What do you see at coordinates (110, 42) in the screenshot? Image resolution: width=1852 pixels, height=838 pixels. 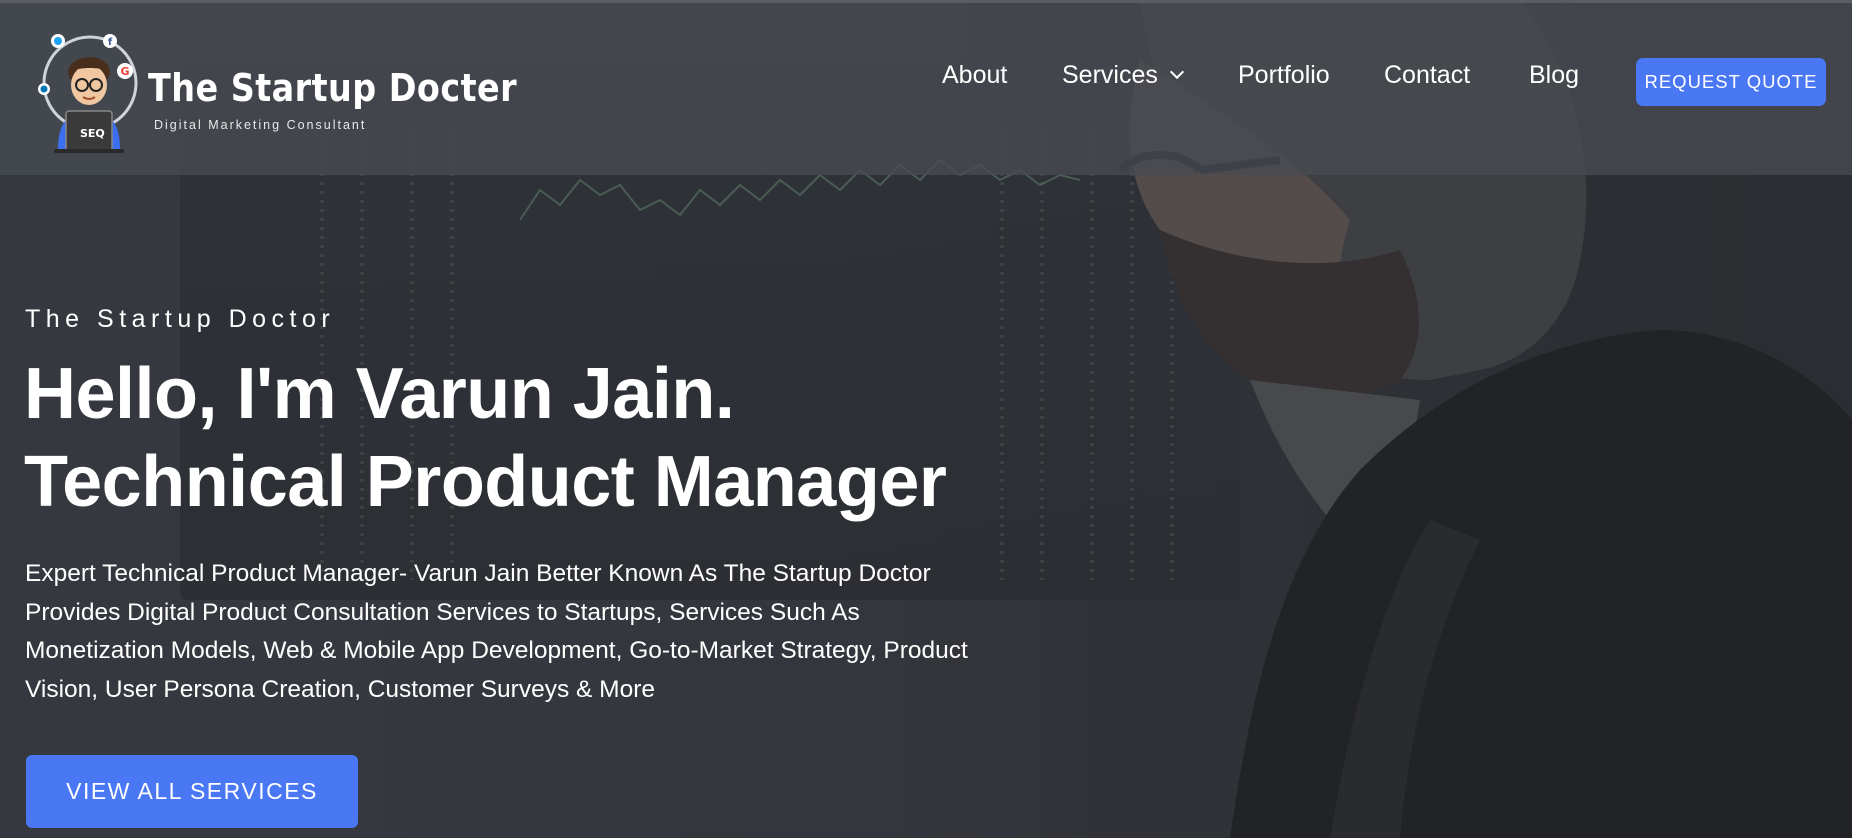 I see `facebook-icon: f` at bounding box center [110, 42].